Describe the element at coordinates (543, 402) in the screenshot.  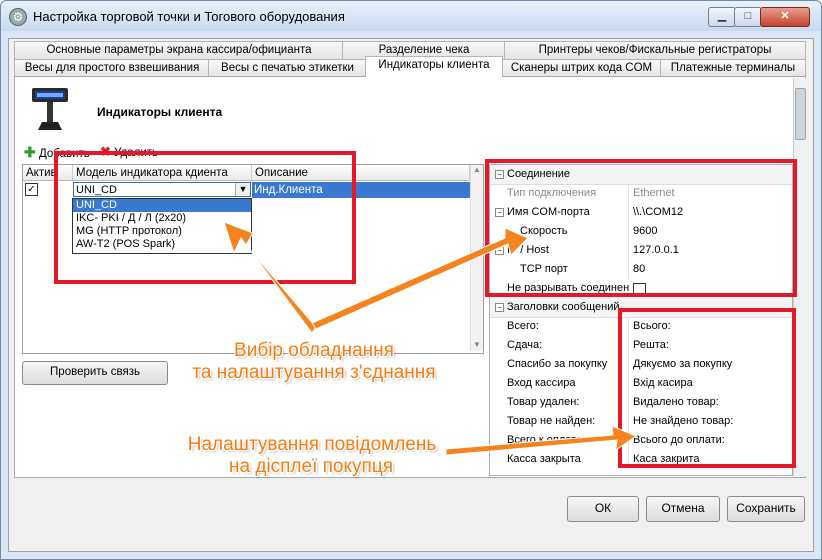
I see `prop-name: Товар удален:` at that location.